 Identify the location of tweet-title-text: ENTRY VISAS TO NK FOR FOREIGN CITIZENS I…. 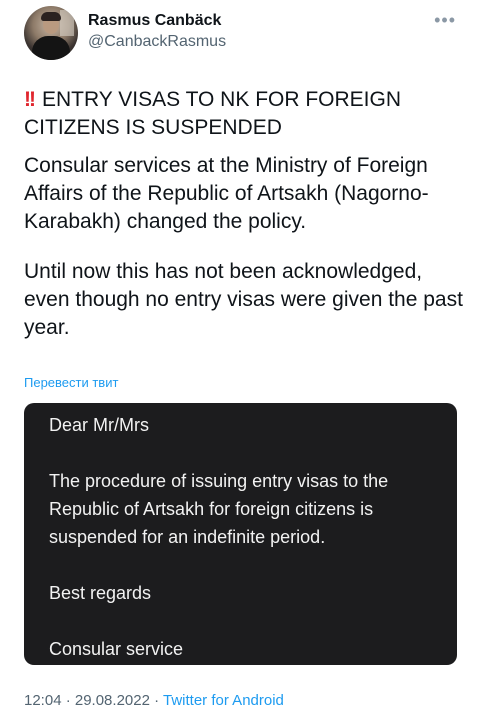
(213, 113).